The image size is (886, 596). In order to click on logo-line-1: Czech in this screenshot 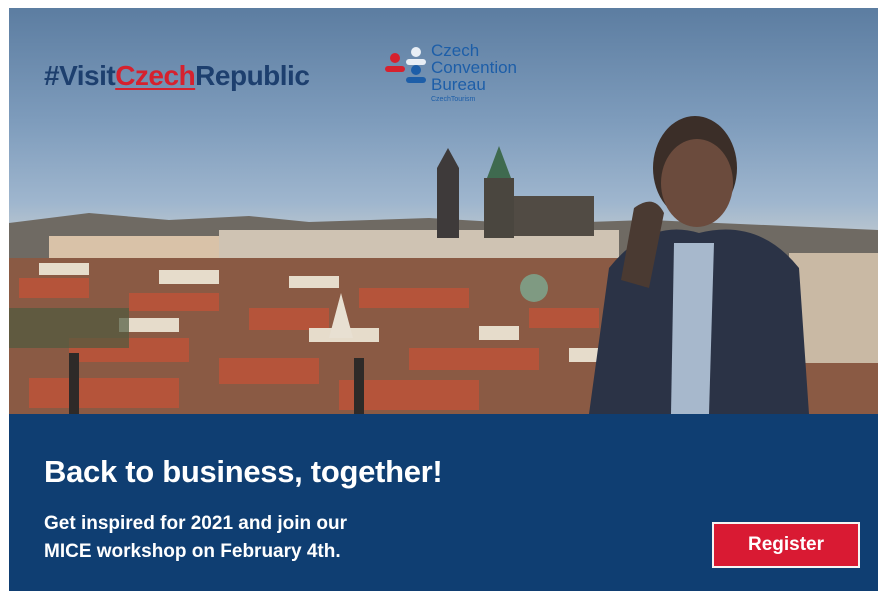, I will do `click(455, 50)`.